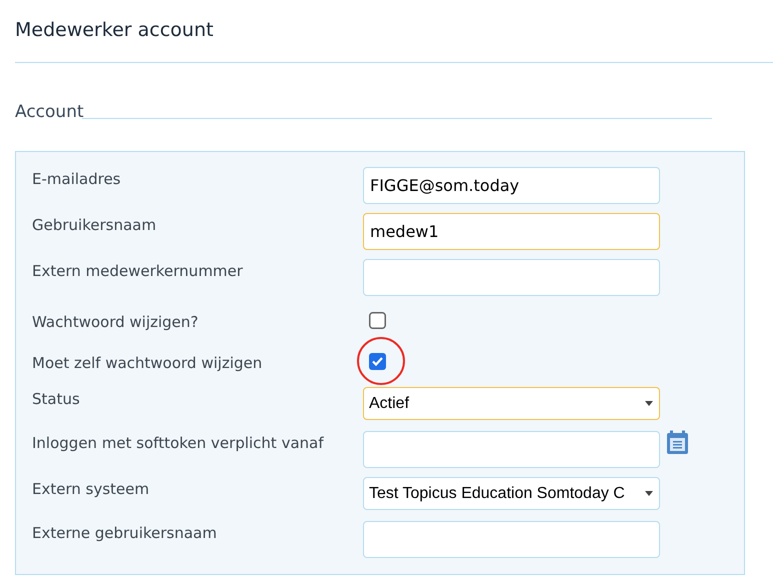 Image resolution: width=773 pixels, height=578 pixels. What do you see at coordinates (90, 489) in the screenshot?
I see `field-label: Extern systeem` at bounding box center [90, 489].